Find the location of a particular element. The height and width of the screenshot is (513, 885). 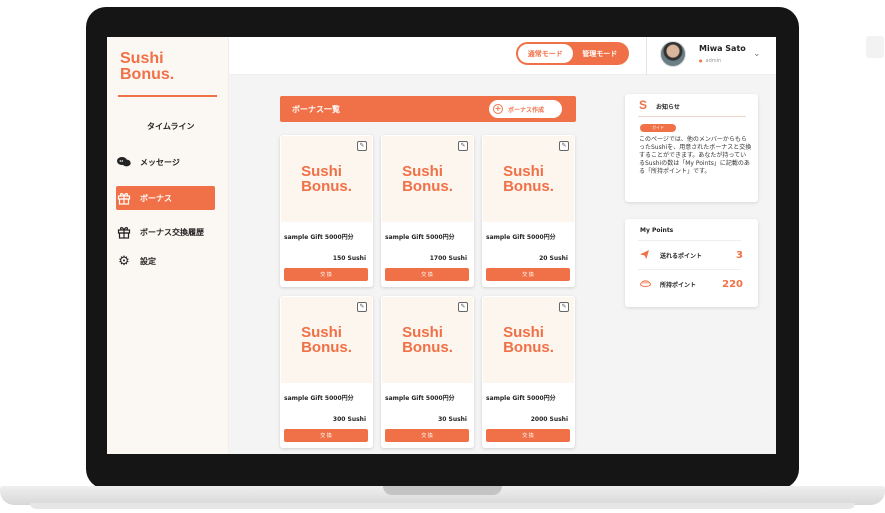

bonus-card-points: 1700 Sushi is located at coordinates (448, 258).